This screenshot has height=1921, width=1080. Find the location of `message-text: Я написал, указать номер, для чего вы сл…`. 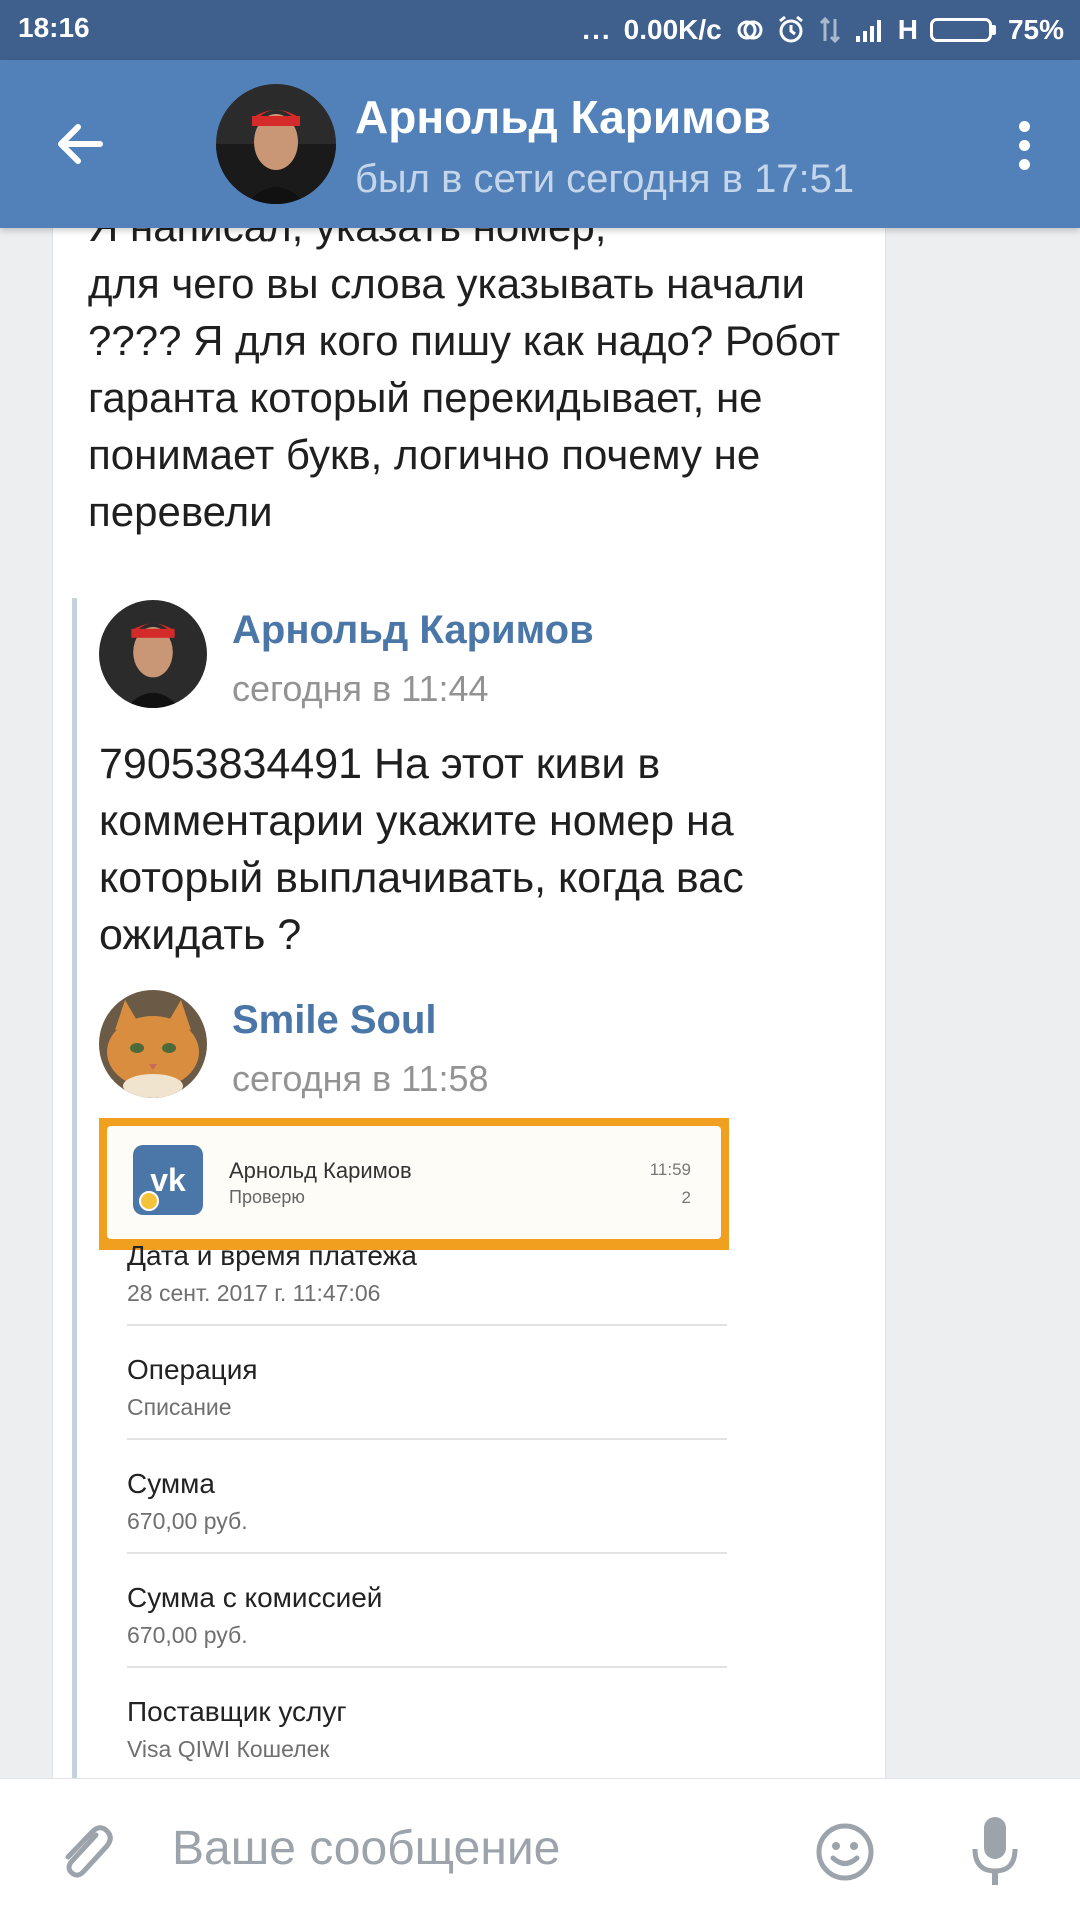

message-text: Я написал, указать номер, для чего вы сл… is located at coordinates (464, 381).